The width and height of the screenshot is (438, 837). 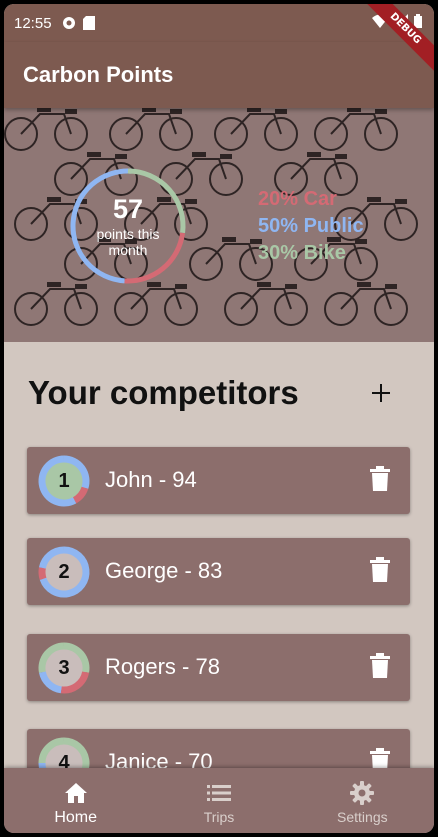 I want to click on home-icon, so click(x=76, y=793).